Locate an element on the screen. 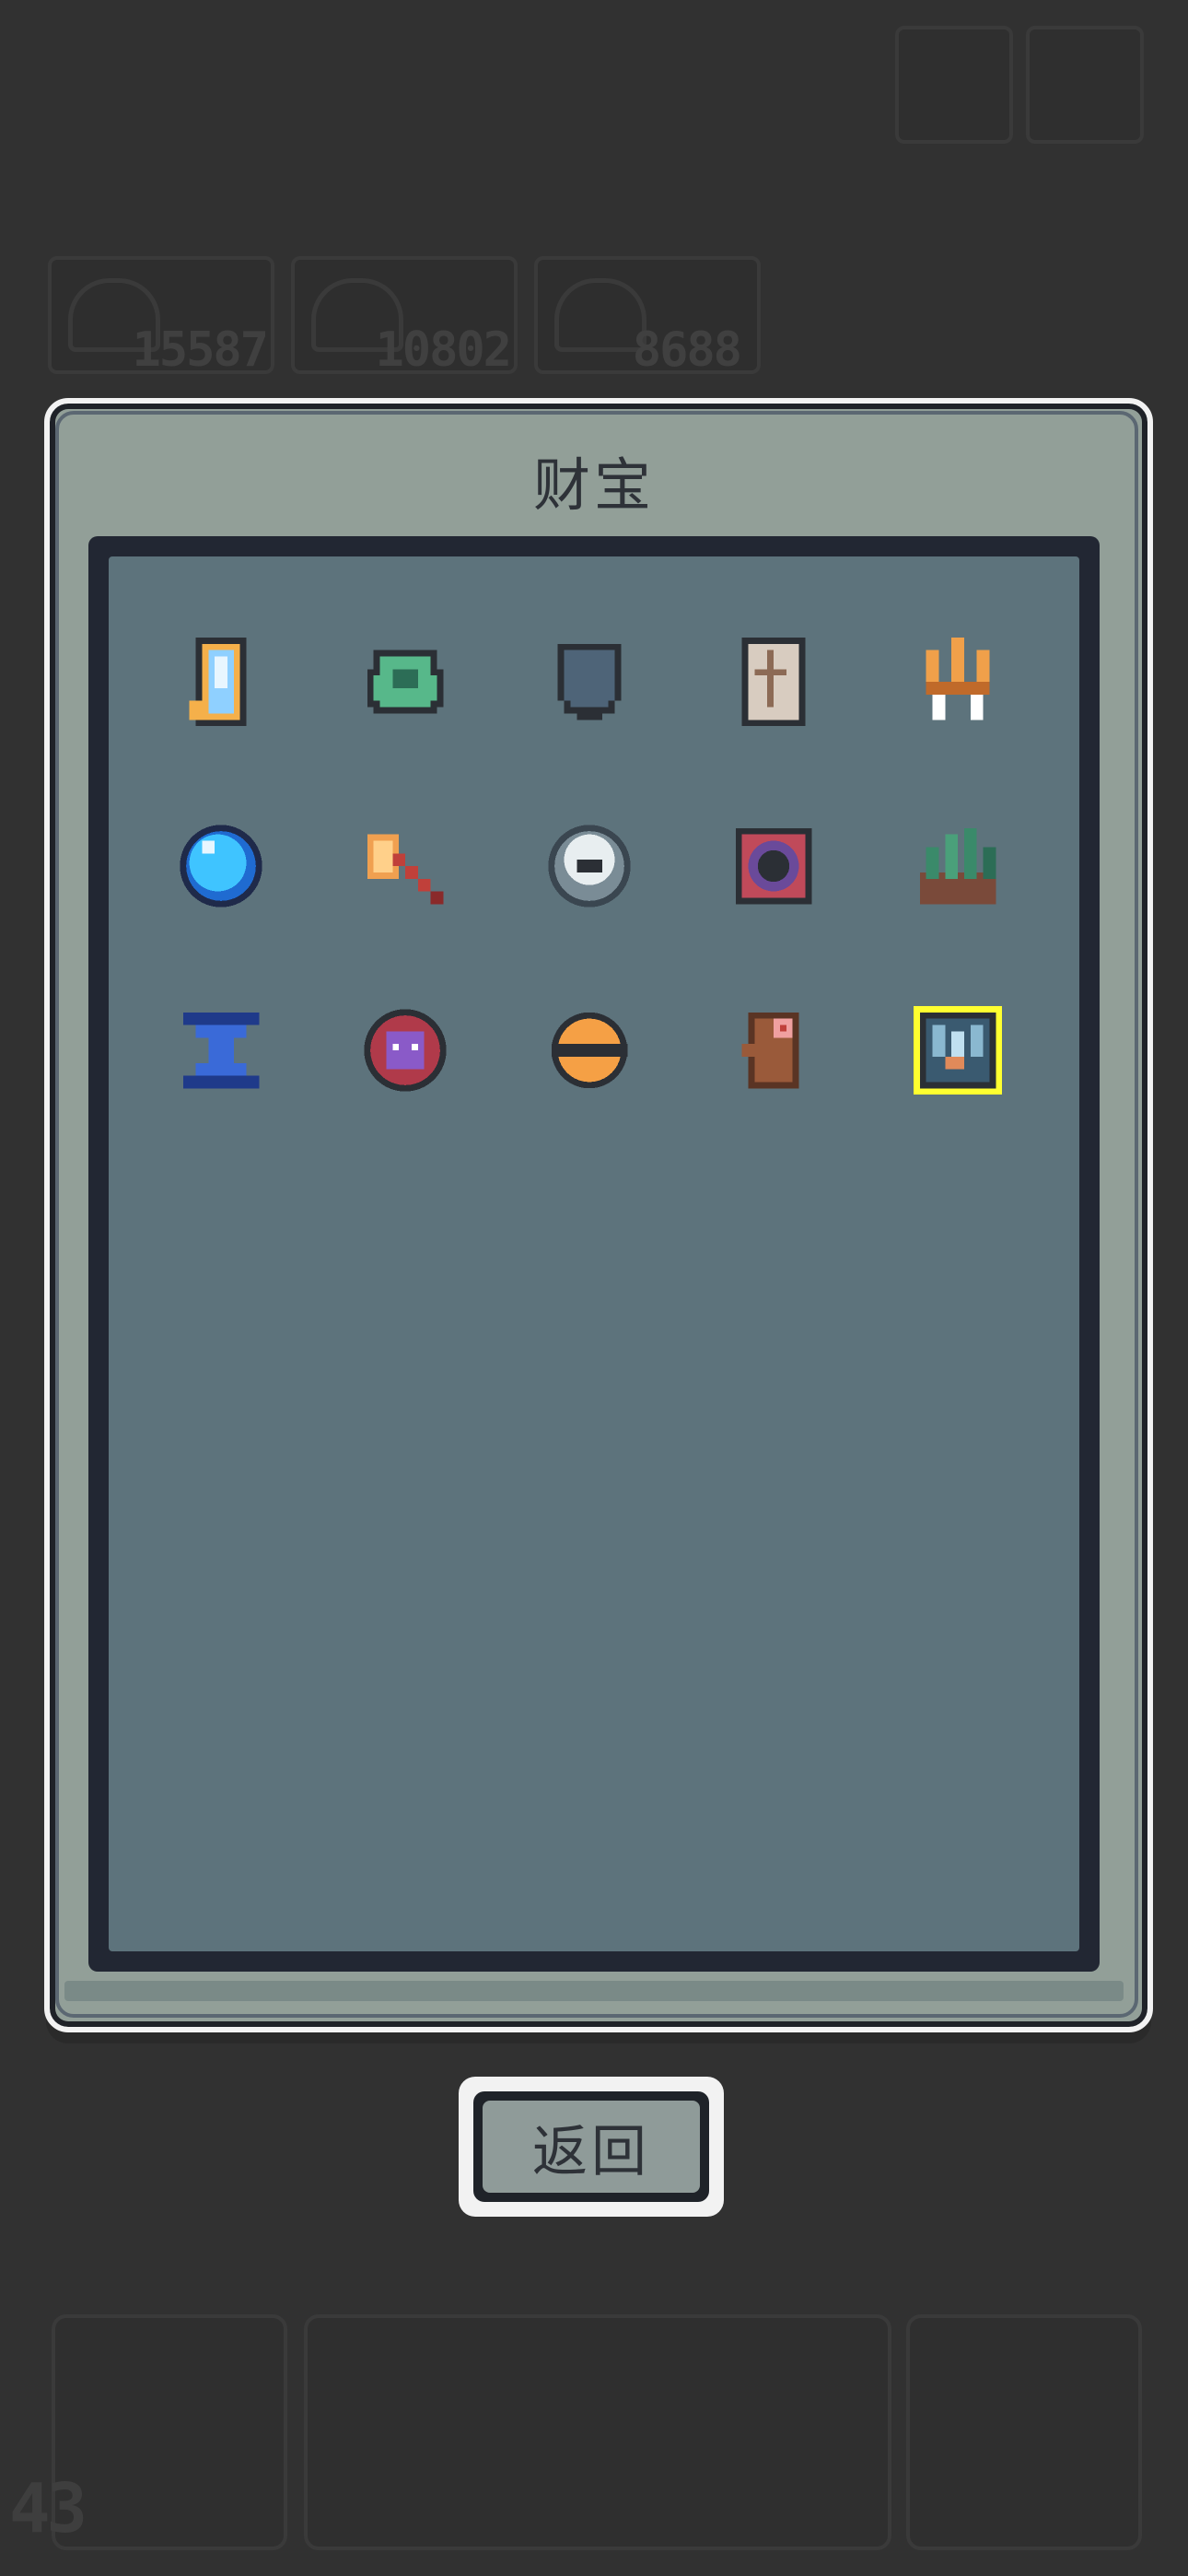  resource-value: 15587 is located at coordinates (201, 350).